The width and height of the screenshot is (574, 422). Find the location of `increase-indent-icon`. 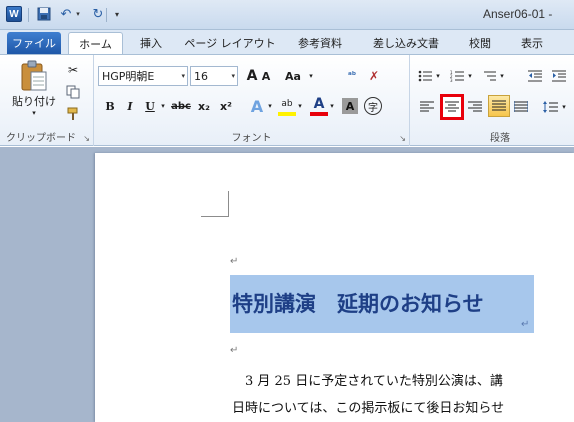

increase-indent-icon is located at coordinates (559, 76).